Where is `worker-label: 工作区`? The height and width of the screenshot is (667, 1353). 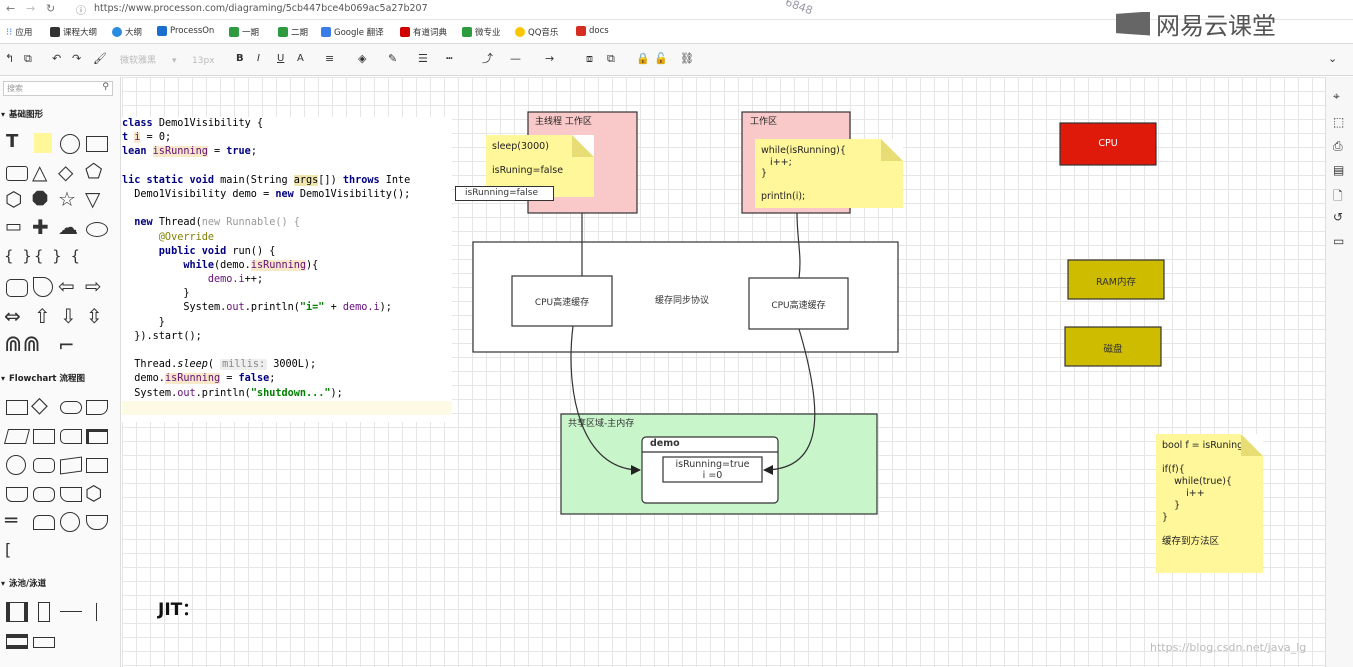 worker-label: 工作区 is located at coordinates (764, 122).